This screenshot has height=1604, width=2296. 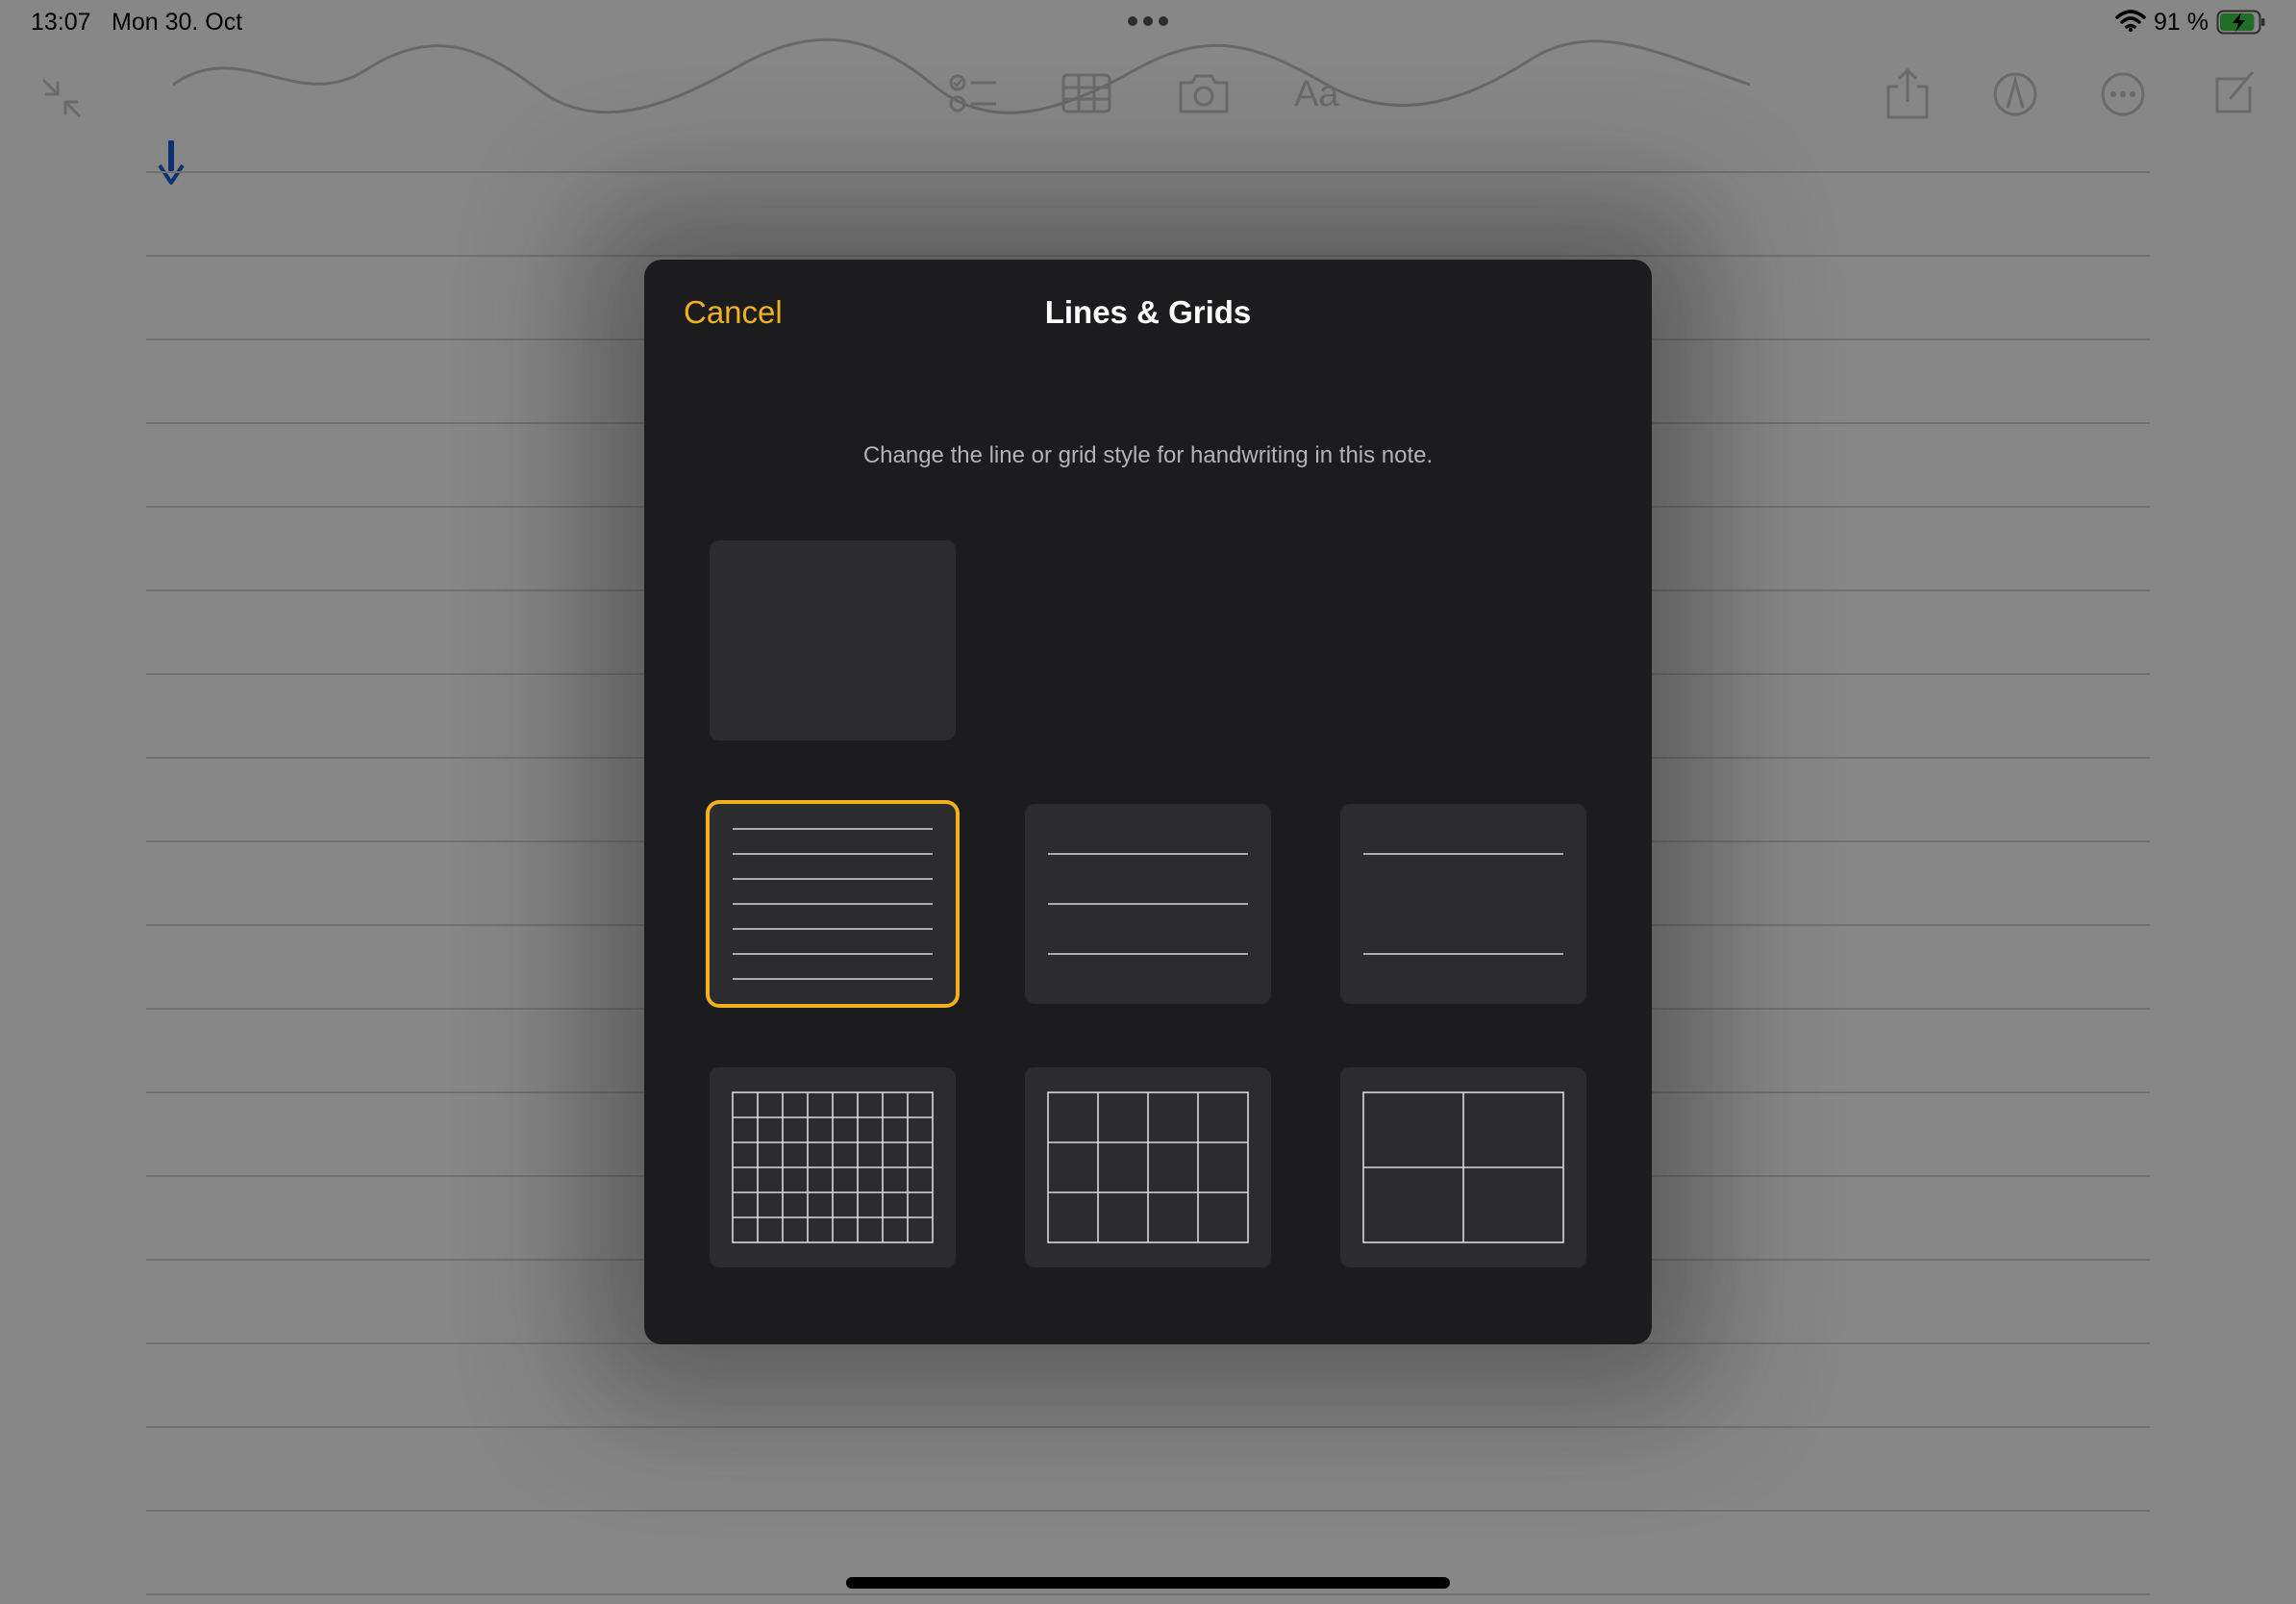 I want to click on option-grid-small, so click(x=833, y=1167).